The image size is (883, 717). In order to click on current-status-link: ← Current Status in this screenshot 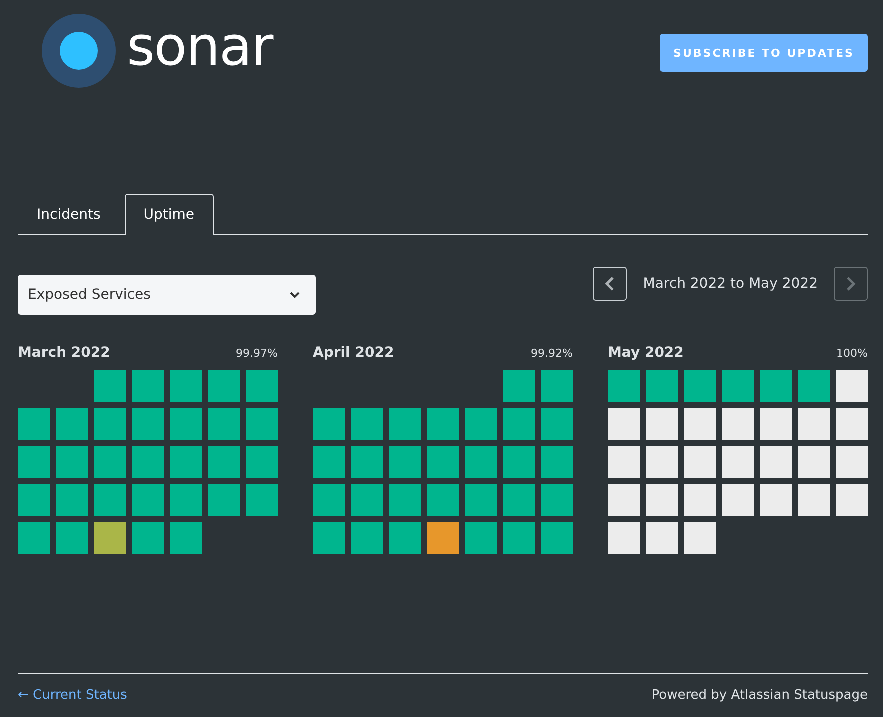, I will do `click(73, 695)`.